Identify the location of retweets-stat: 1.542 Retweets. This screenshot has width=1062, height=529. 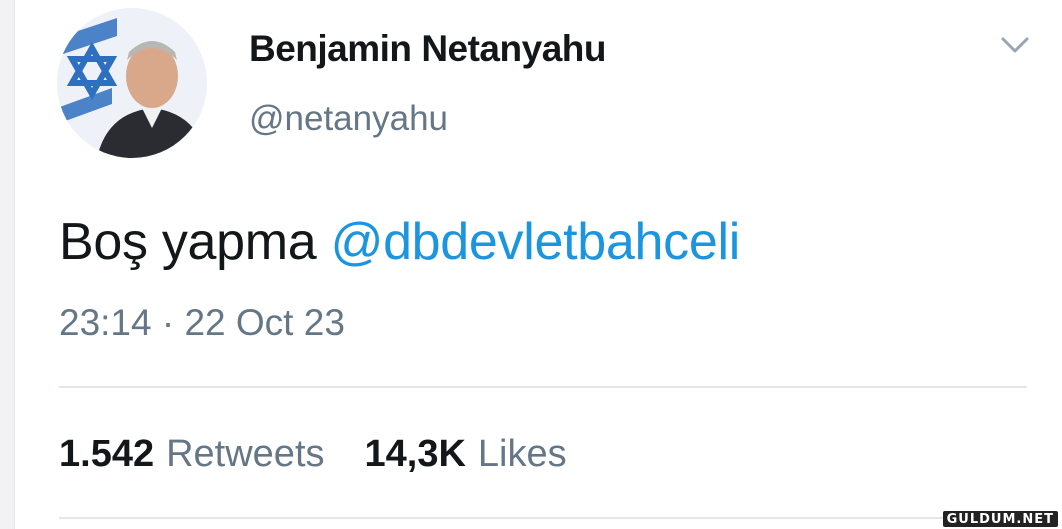
(192, 454).